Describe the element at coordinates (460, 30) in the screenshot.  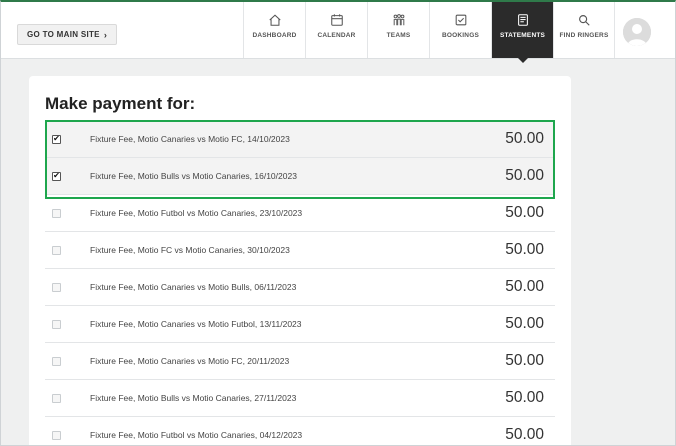
I see `nav-bookings: BOOKINGS` at that location.